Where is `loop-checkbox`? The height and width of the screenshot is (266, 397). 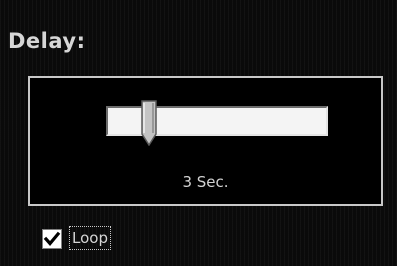 loop-checkbox is located at coordinates (52, 239).